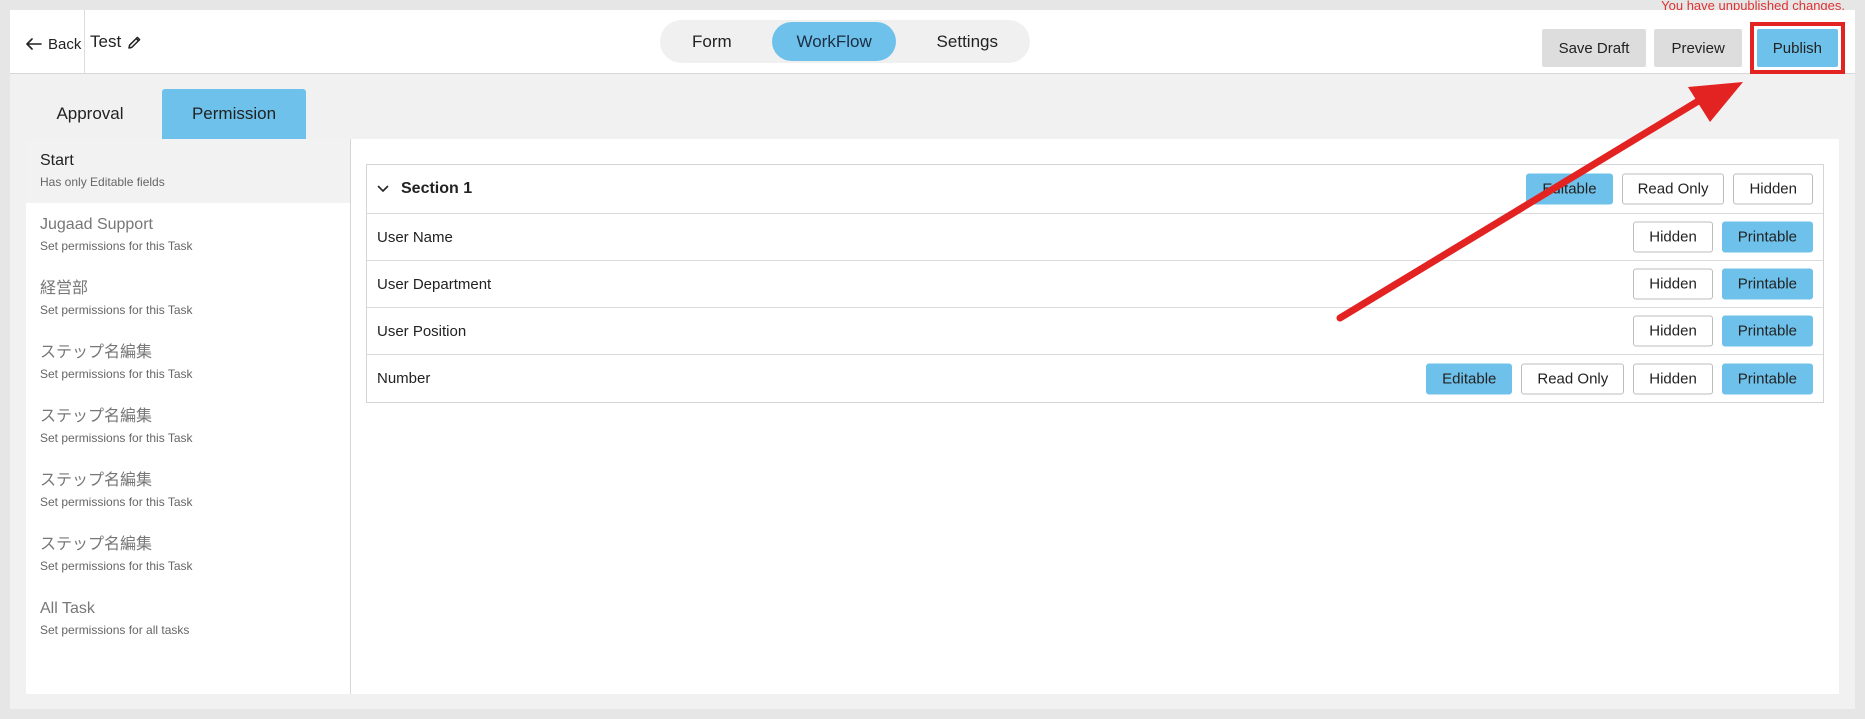 The width and height of the screenshot is (1865, 719). I want to click on workflow-subtabs: Approval Permission, so click(166, 114).